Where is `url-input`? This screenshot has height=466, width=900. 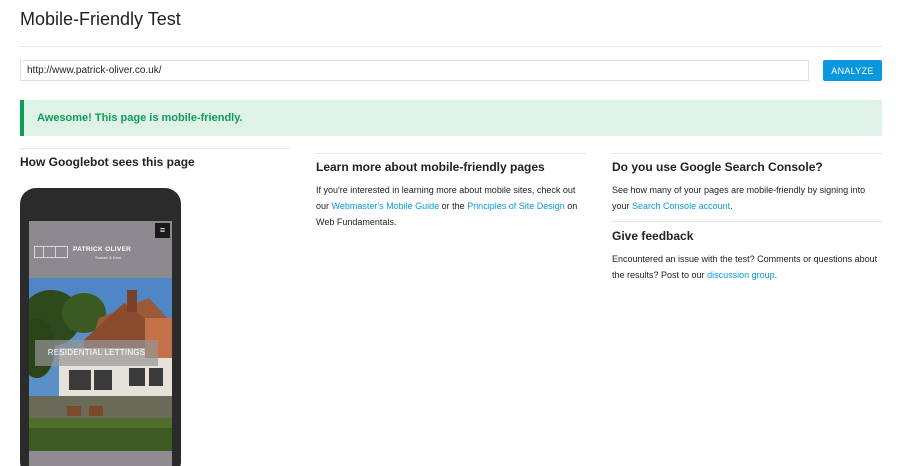 url-input is located at coordinates (414, 70).